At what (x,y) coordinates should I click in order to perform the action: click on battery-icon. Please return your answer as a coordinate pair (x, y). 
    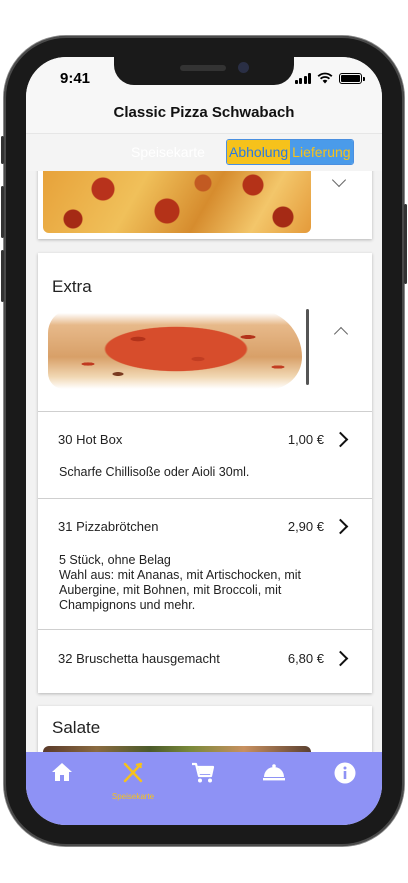
    Looking at the image, I should click on (352, 78).